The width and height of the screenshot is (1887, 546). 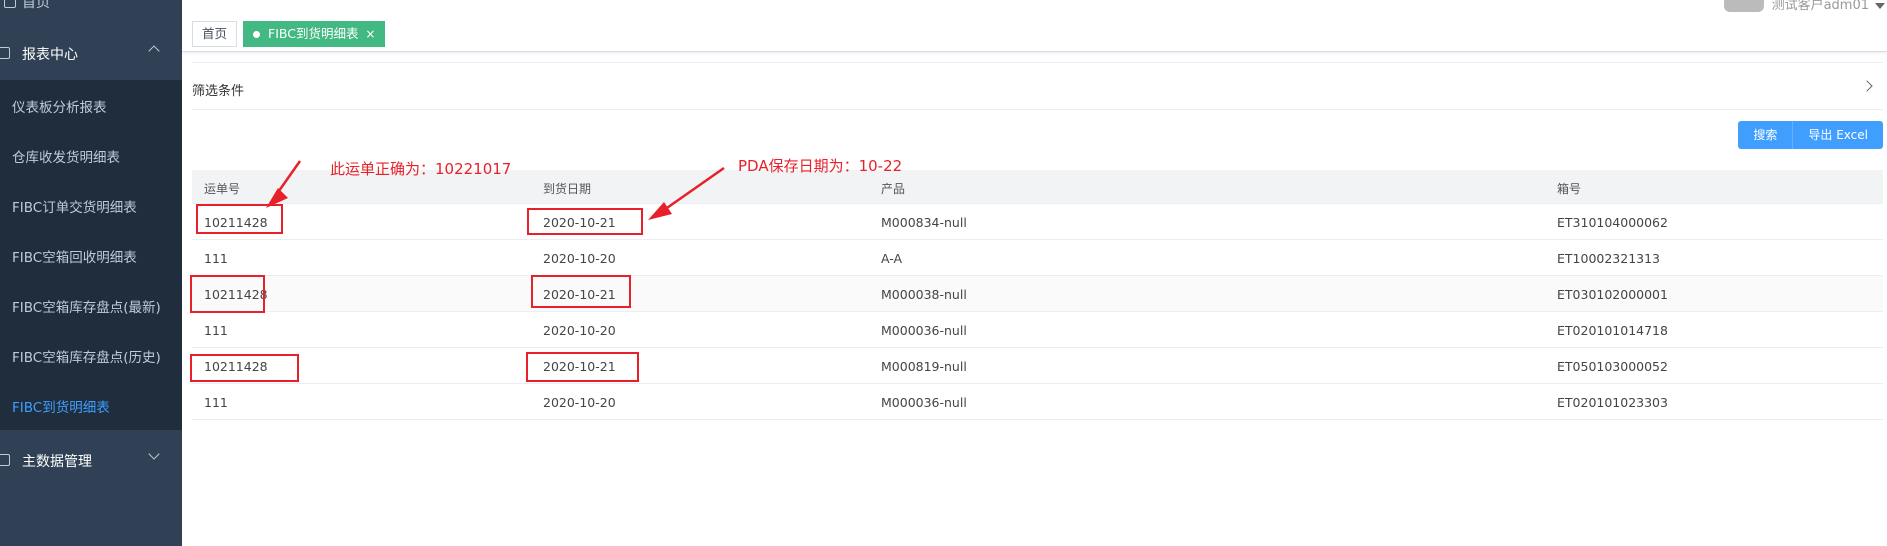 I want to click on active-dot-icon, so click(x=256, y=34).